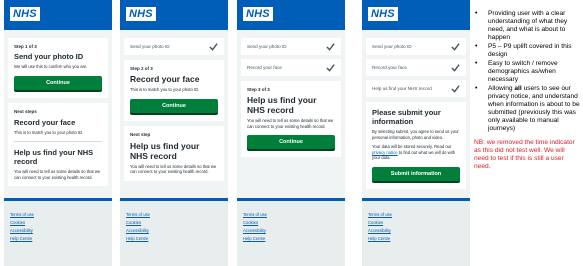 Image resolution: width=583 pixels, height=266 pixels. What do you see at coordinates (416, 173) in the screenshot?
I see `submit-information-button: Submit information` at bounding box center [416, 173].